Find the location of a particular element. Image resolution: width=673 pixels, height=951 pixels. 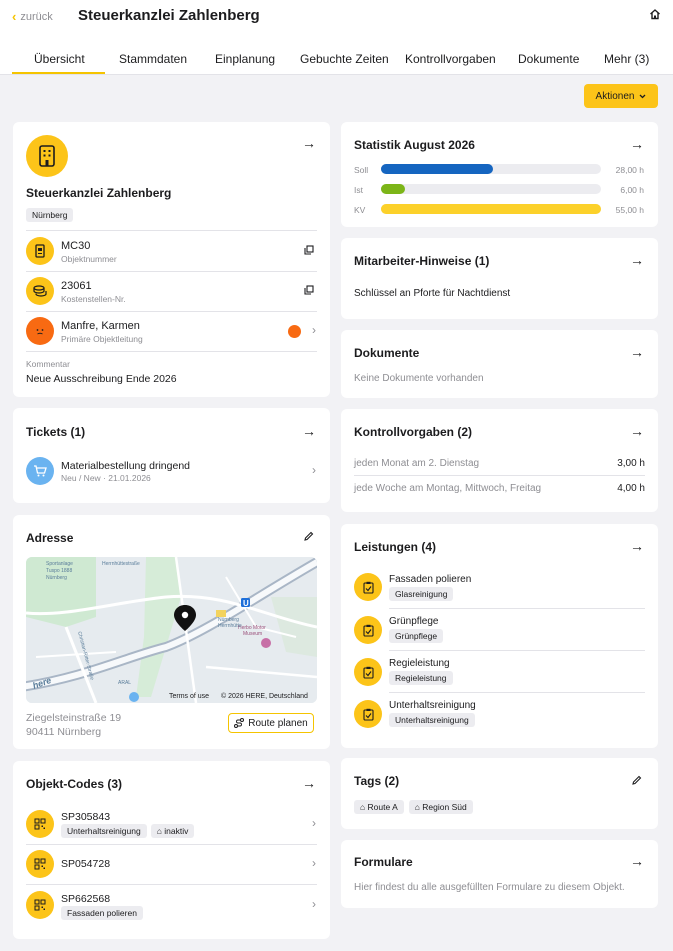

control-label: jede Woche am Montag, Mittwoch, Freitag is located at coordinates (448, 488).